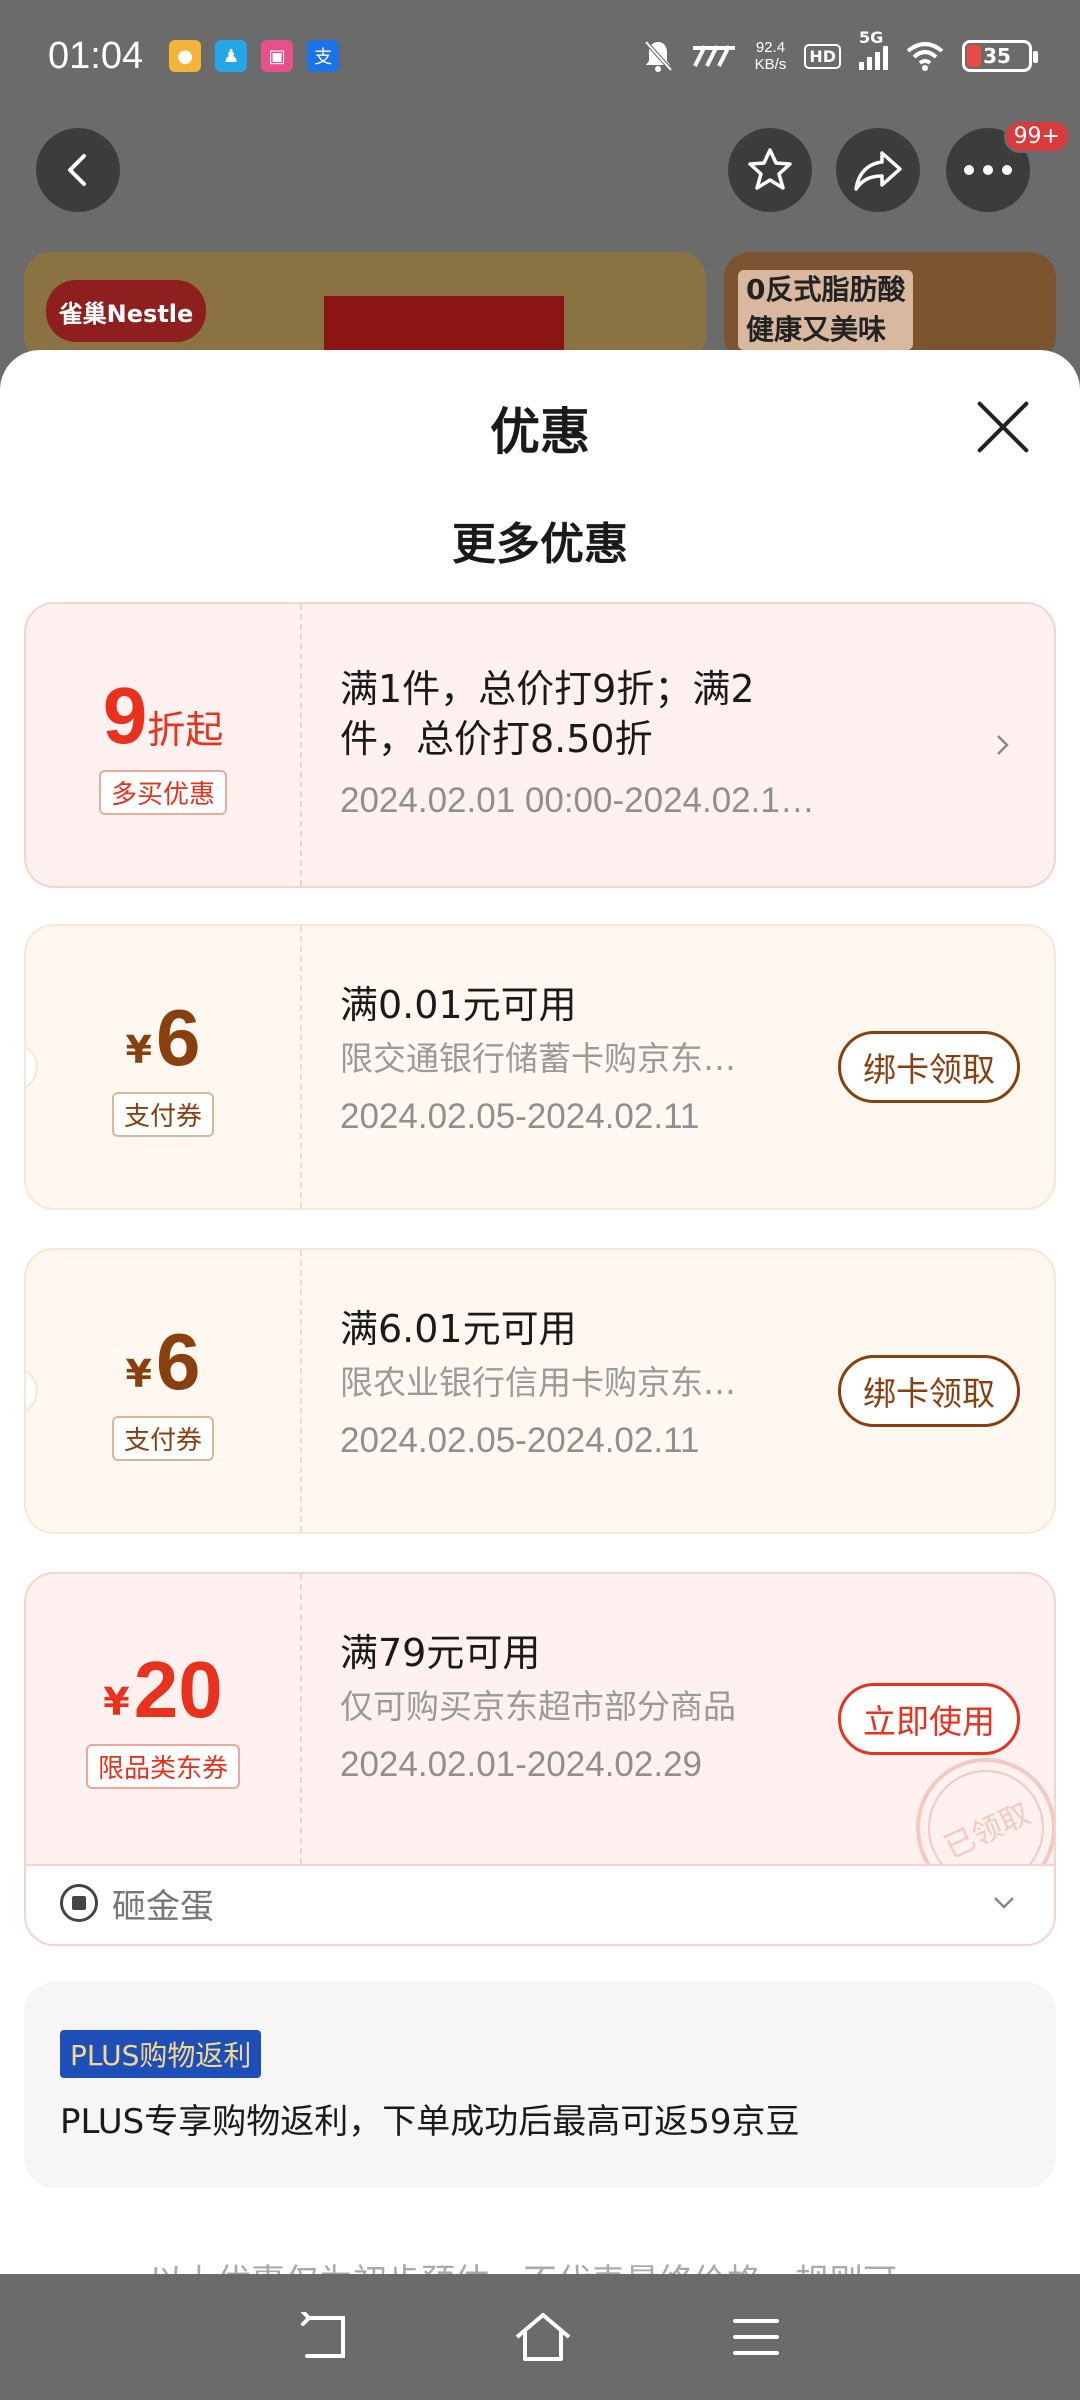  What do you see at coordinates (540, 2085) in the screenshot?
I see `plus-rebate-card: PLUS购物返利 PLUS专享购物返利，下单成功后最高可返59京豆` at bounding box center [540, 2085].